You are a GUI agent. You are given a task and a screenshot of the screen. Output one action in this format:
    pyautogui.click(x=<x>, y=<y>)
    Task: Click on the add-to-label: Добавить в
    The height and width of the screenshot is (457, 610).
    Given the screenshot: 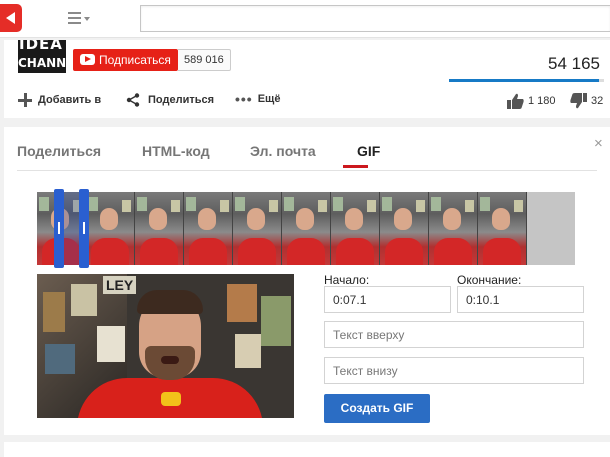 What is the action you would take?
    pyautogui.click(x=70, y=100)
    